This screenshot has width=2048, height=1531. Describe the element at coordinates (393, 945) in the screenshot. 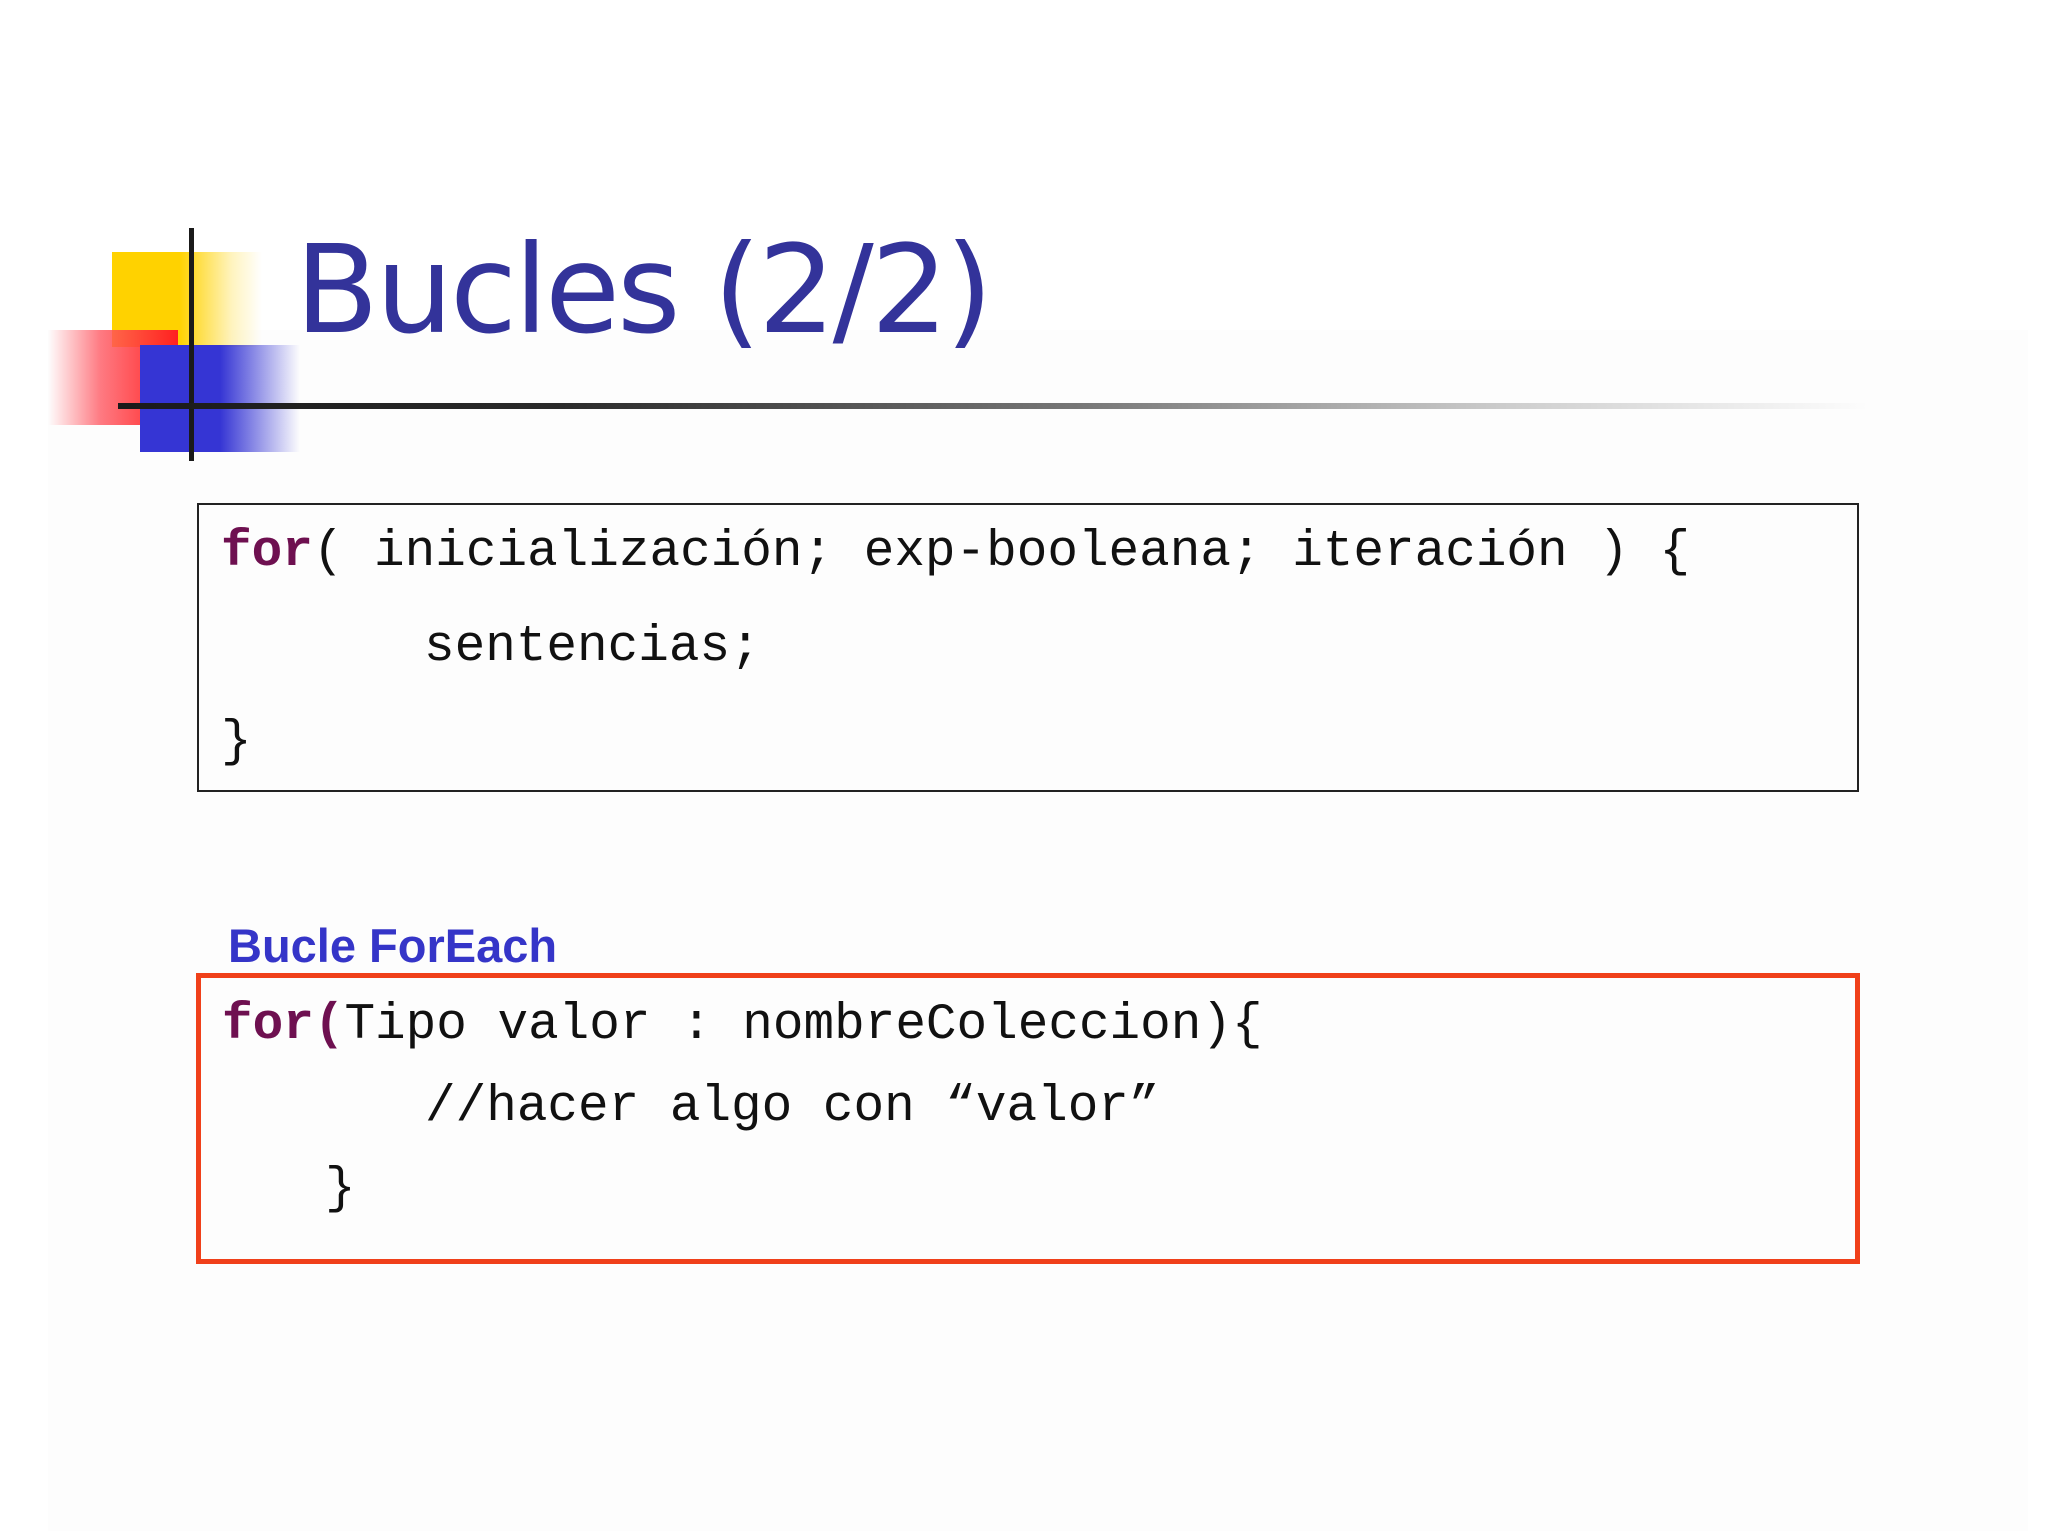

I see `foreach-heading: Bucle ForEach` at that location.